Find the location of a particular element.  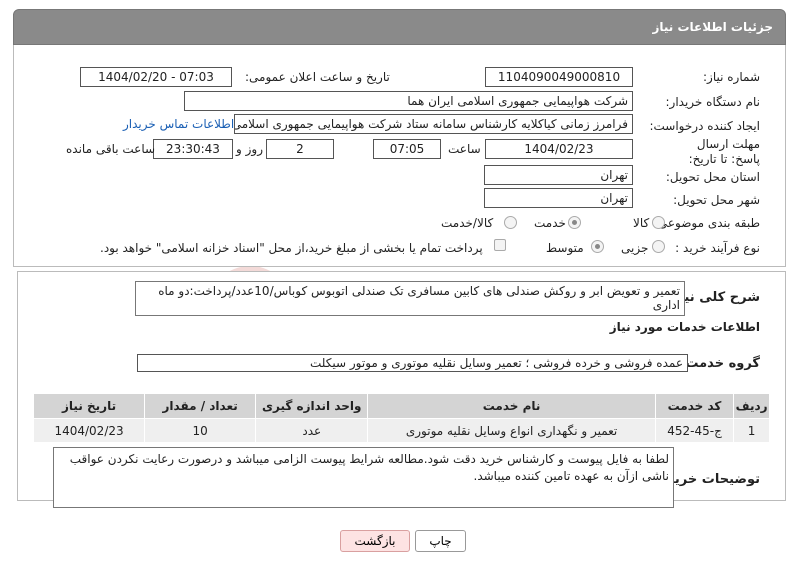

col-header-service-code: کد خدمت is located at coordinates (694, 406).